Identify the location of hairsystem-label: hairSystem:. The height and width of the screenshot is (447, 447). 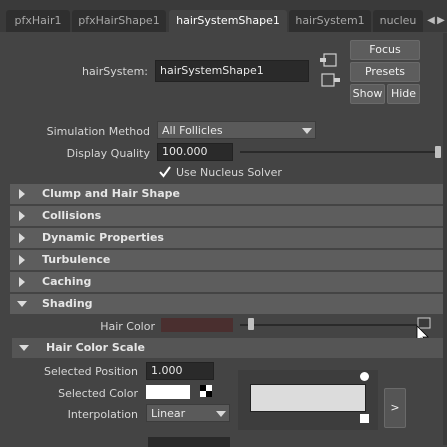
(114, 71).